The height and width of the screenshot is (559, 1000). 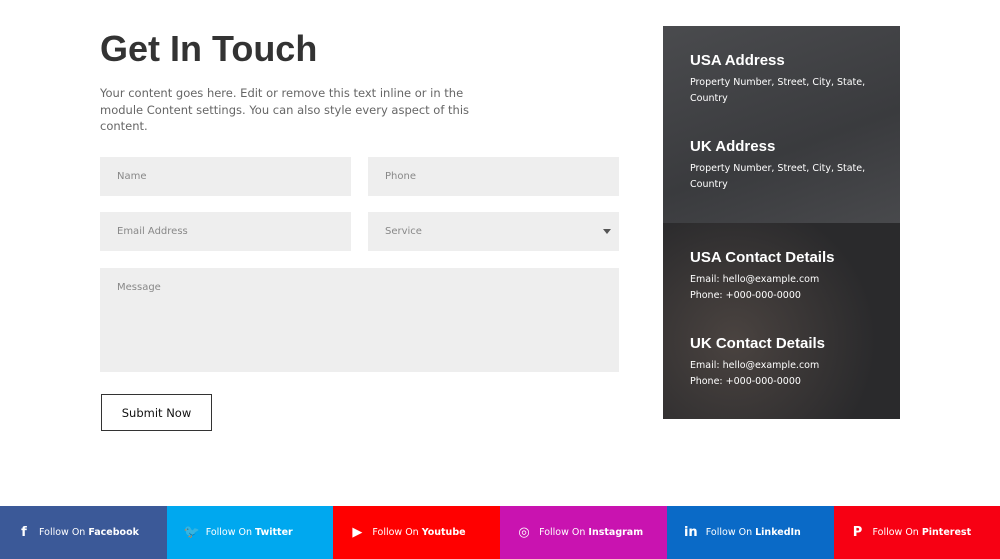 What do you see at coordinates (225, 176) in the screenshot?
I see `name-input: Name` at bounding box center [225, 176].